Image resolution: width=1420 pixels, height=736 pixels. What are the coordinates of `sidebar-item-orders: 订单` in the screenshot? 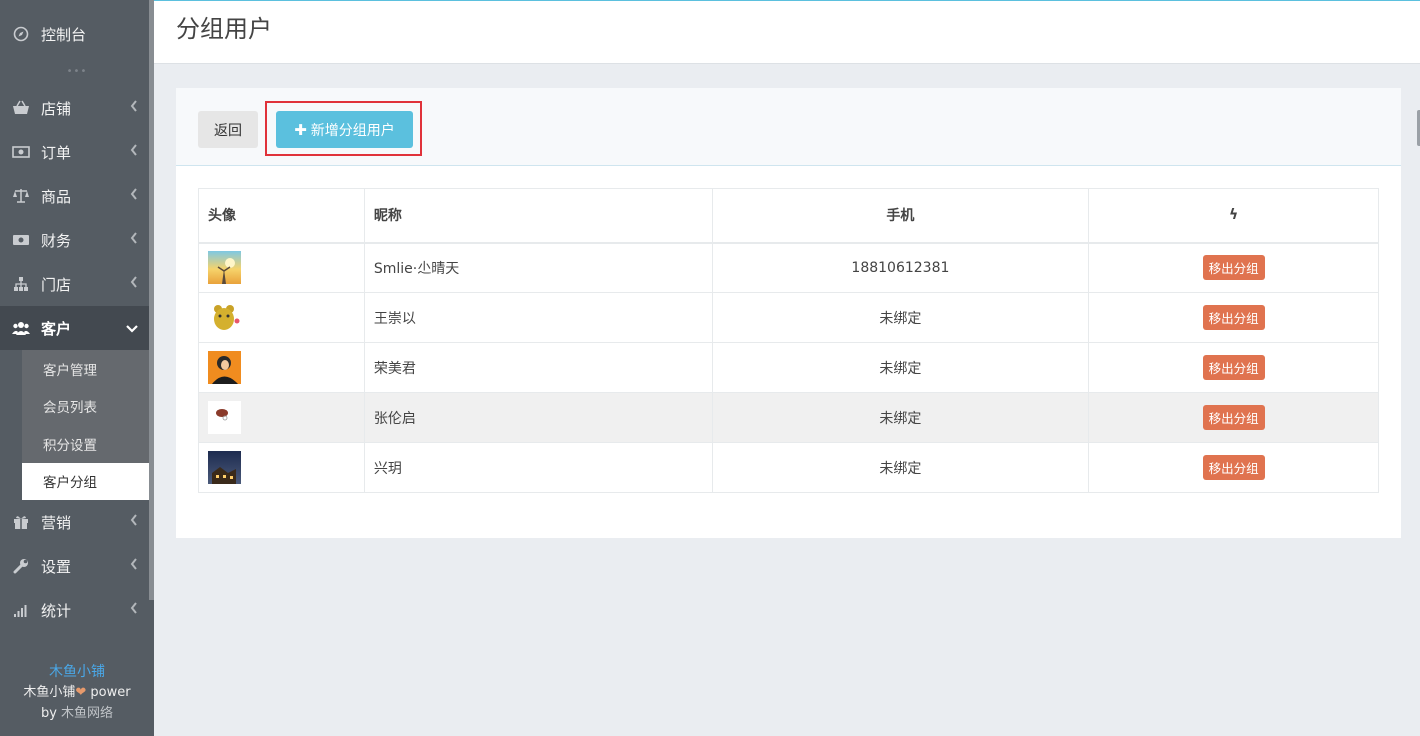 It's located at (77, 152).